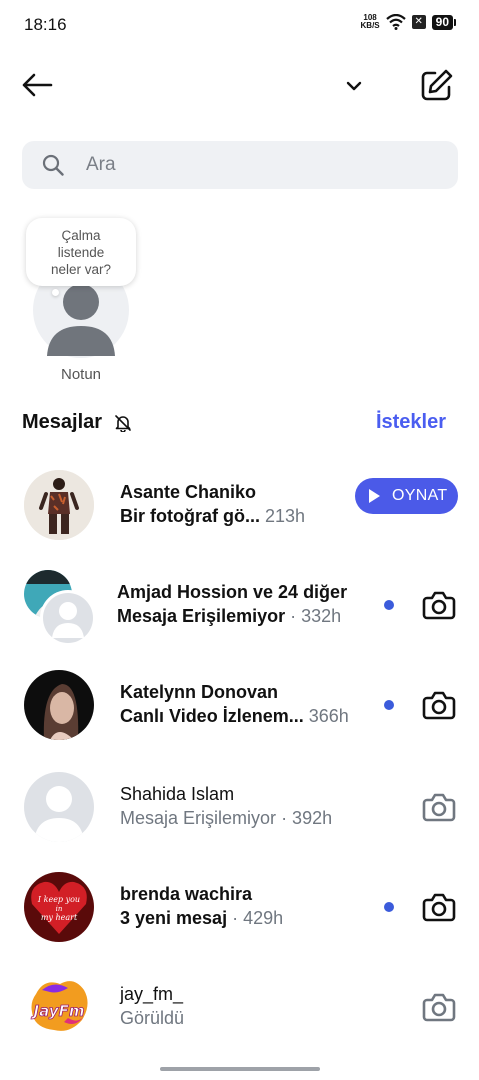 The height and width of the screenshot is (1080, 479). What do you see at coordinates (354, 86) in the screenshot?
I see `chevron-down-icon` at bounding box center [354, 86].